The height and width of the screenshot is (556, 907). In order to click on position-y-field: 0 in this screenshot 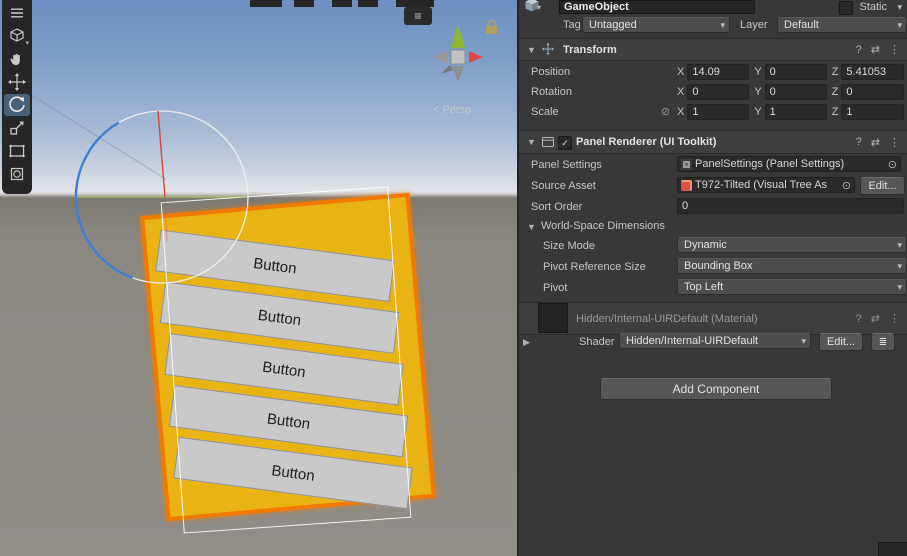, I will do `click(795, 72)`.